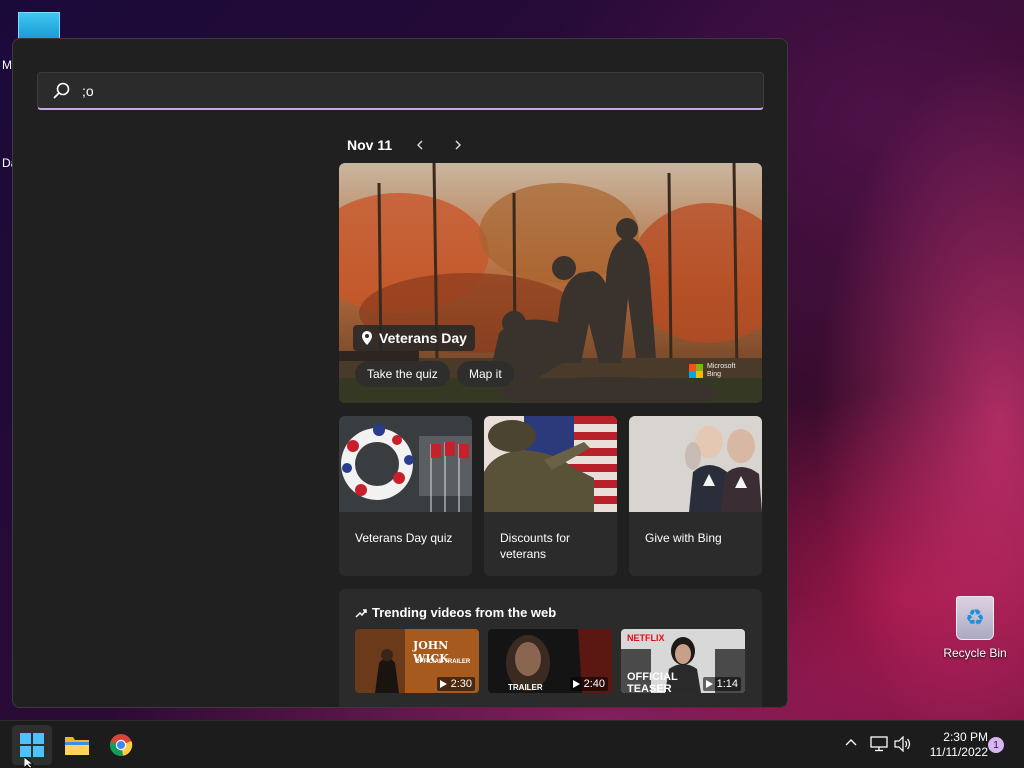 This screenshot has height=768, width=1024. I want to click on search-box, so click(400, 91).